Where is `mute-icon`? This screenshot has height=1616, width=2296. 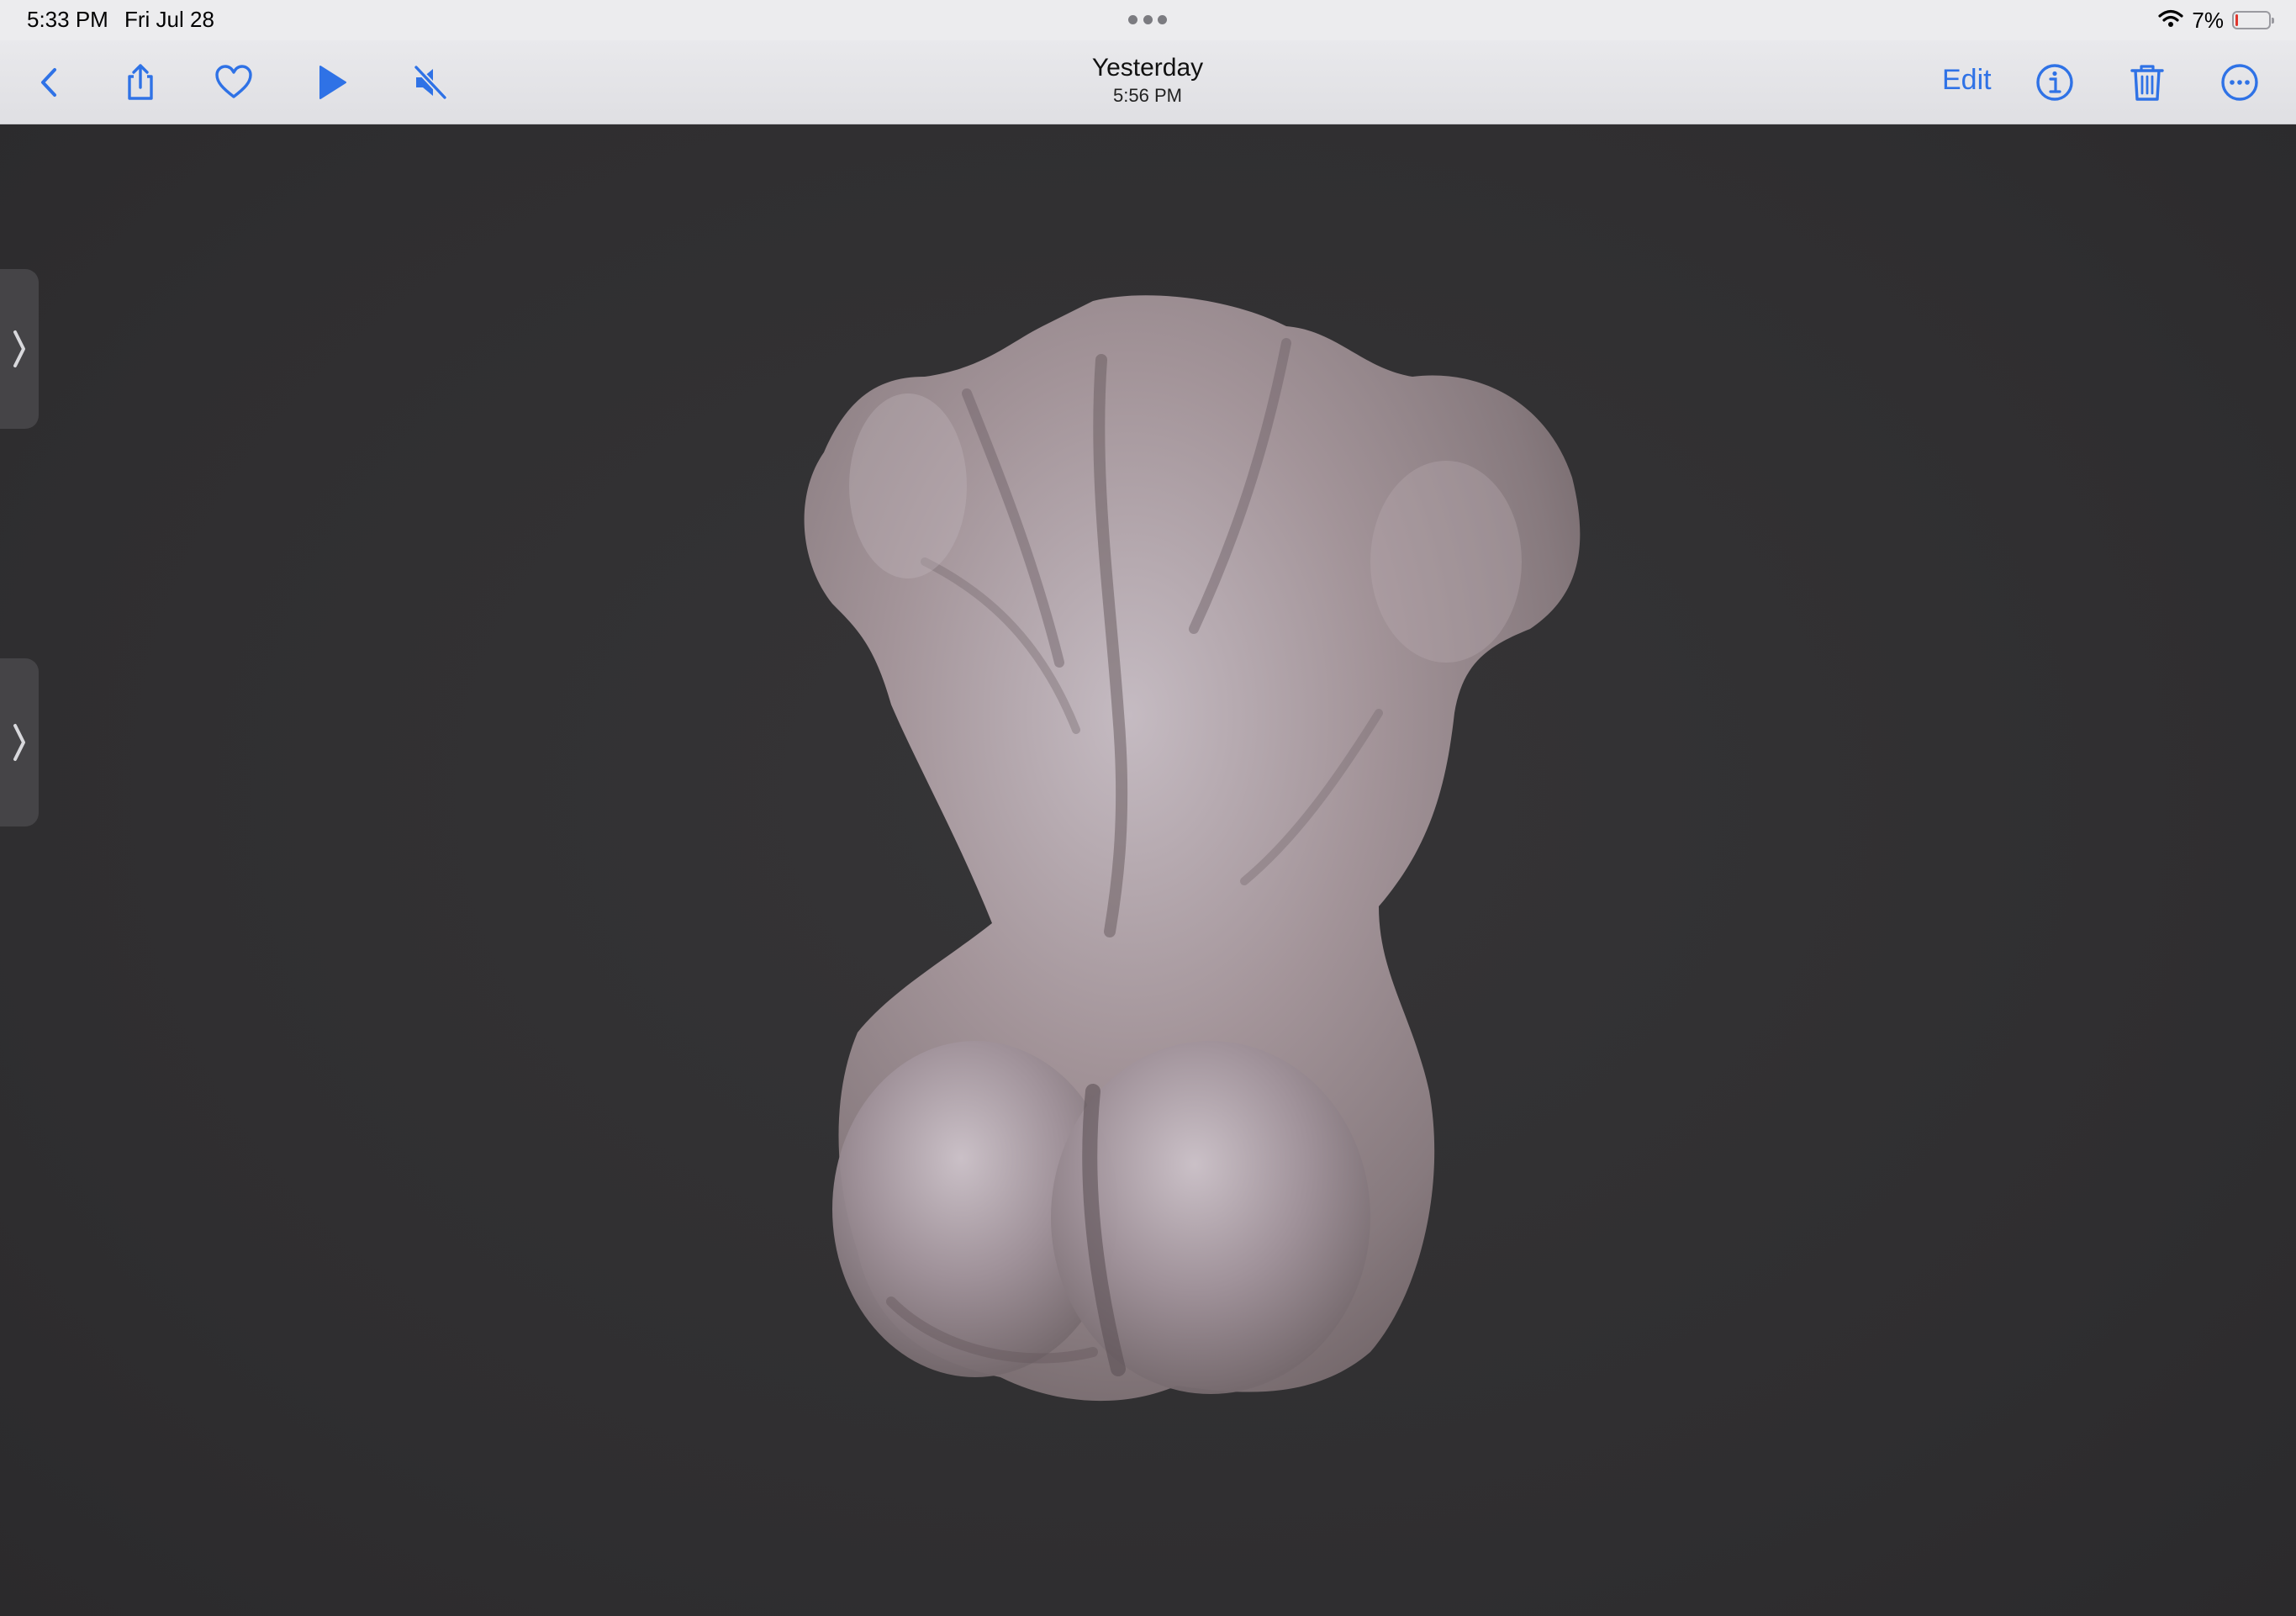 mute-icon is located at coordinates (430, 82).